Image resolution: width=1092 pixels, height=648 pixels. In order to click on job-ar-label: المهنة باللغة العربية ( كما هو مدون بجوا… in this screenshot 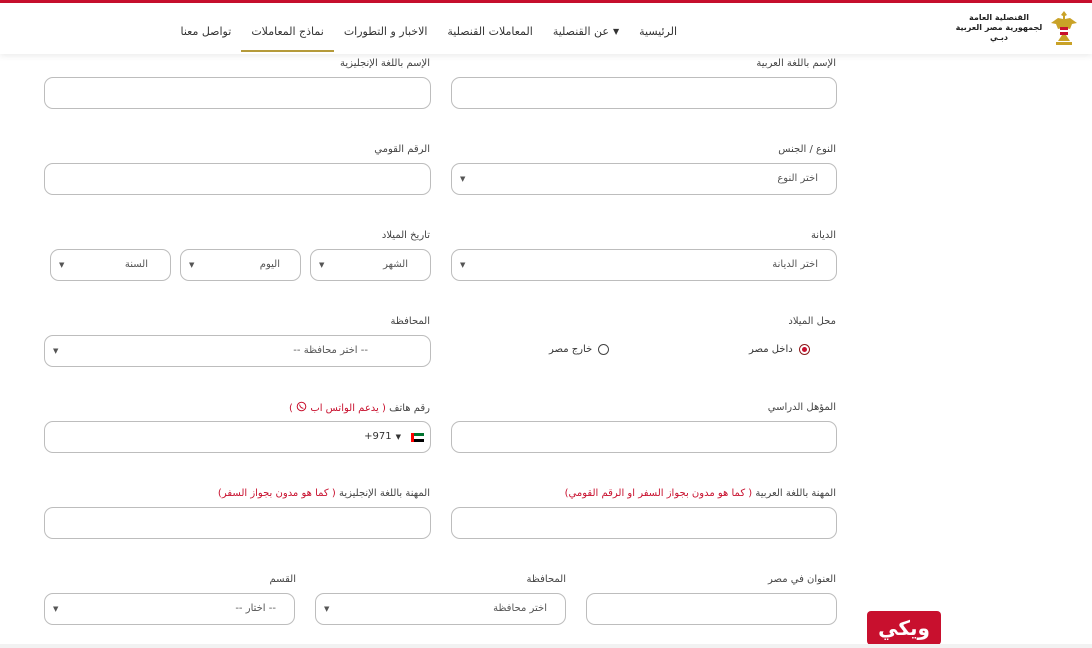, I will do `click(700, 493)`.